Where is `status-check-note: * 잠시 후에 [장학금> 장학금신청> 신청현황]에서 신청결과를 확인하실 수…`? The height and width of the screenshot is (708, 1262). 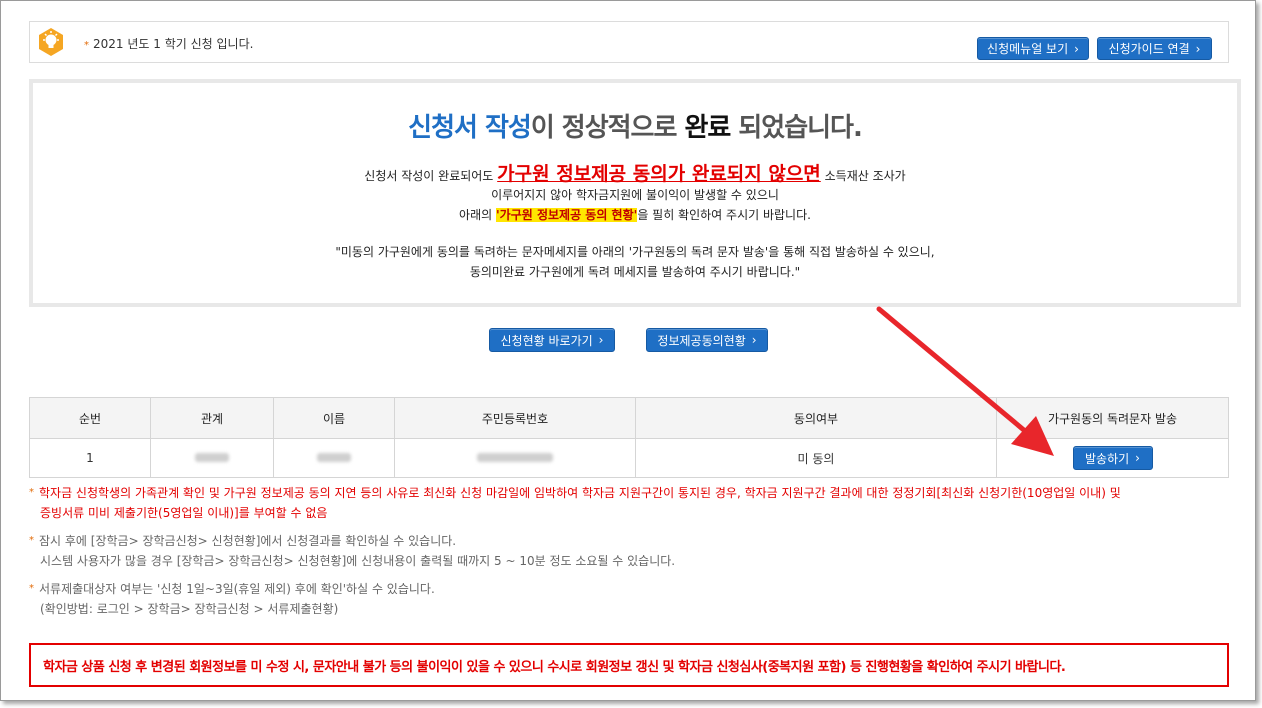
status-check-note: * 잠시 후에 [장학금> 장학금신청> 신청현황]에서 신청결과를 확인하실 수… is located at coordinates (352, 551).